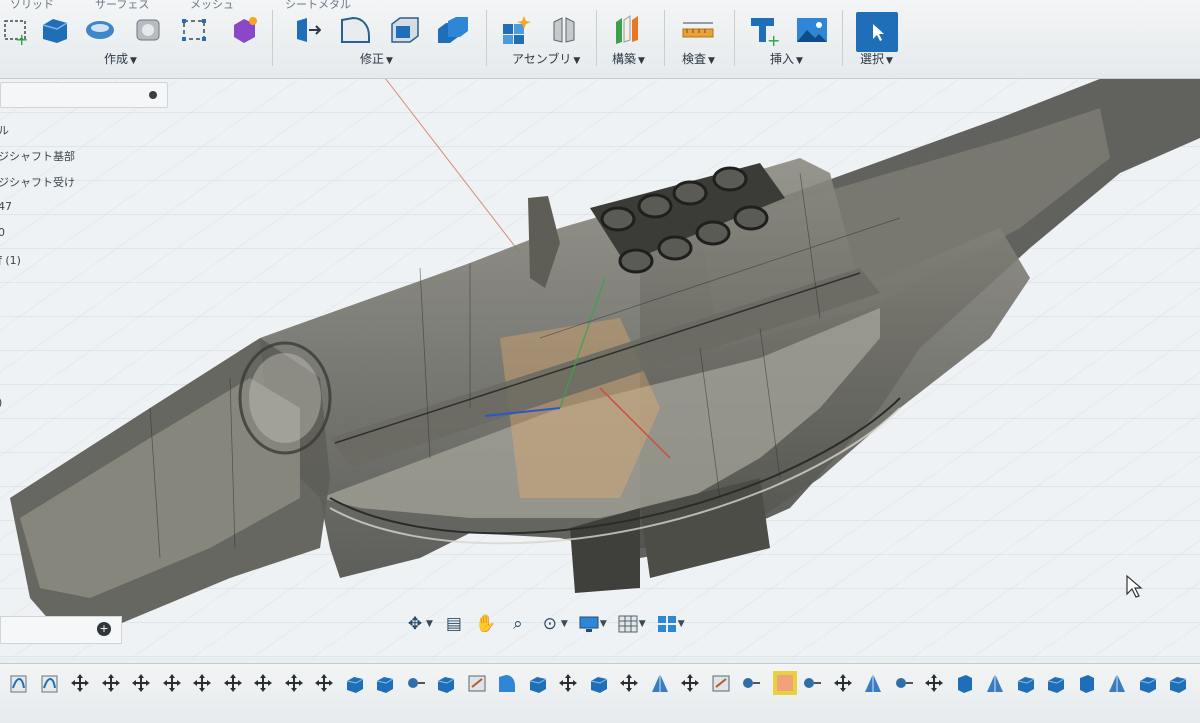 This screenshot has width=1200, height=723. What do you see at coordinates (120, 58) in the screenshot?
I see `create-group-label: 作成 ▼` at bounding box center [120, 58].